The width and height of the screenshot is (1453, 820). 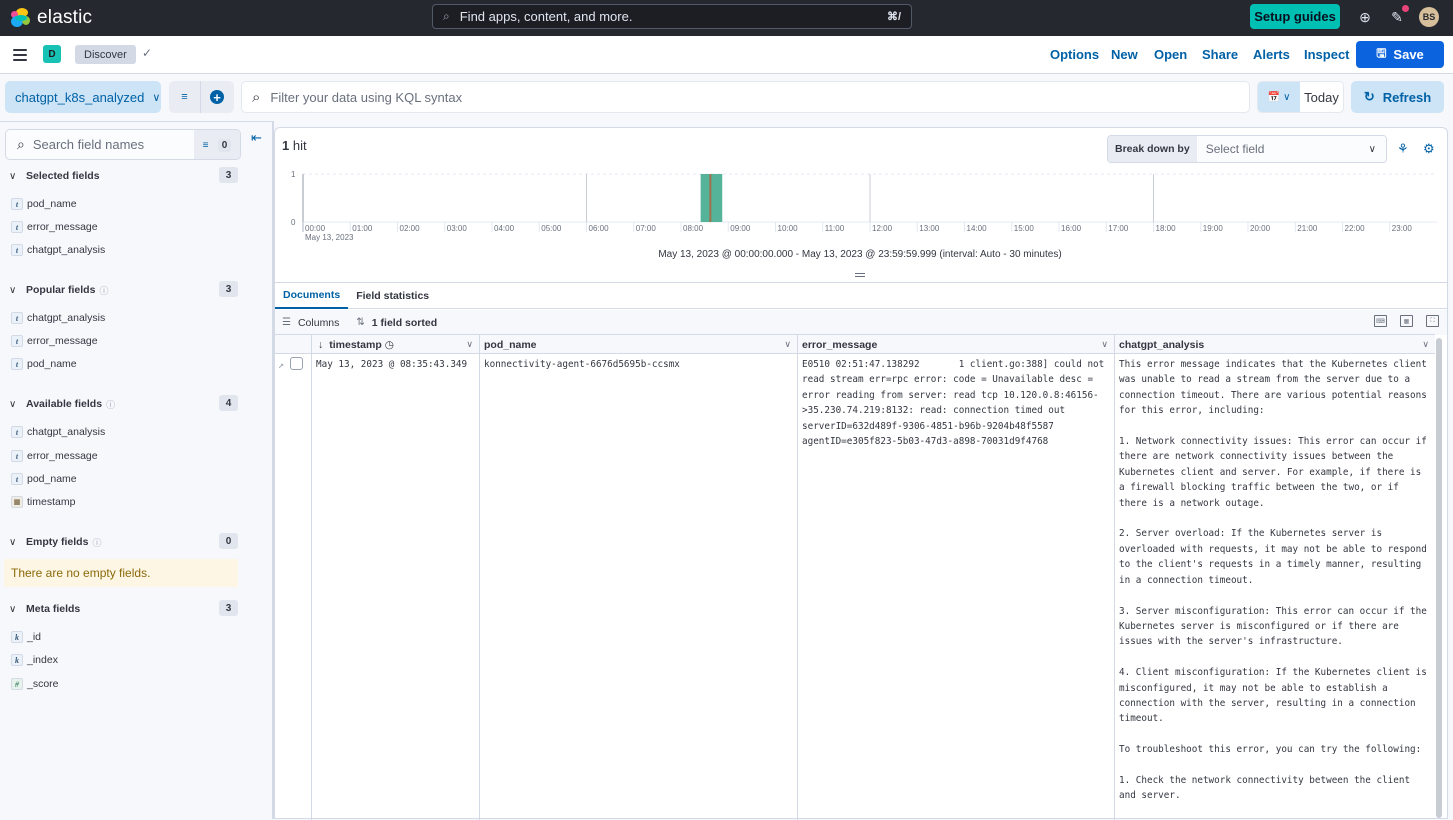 What do you see at coordinates (551, 228) in the screenshot?
I see `x-tick-label: 05:00` at bounding box center [551, 228].